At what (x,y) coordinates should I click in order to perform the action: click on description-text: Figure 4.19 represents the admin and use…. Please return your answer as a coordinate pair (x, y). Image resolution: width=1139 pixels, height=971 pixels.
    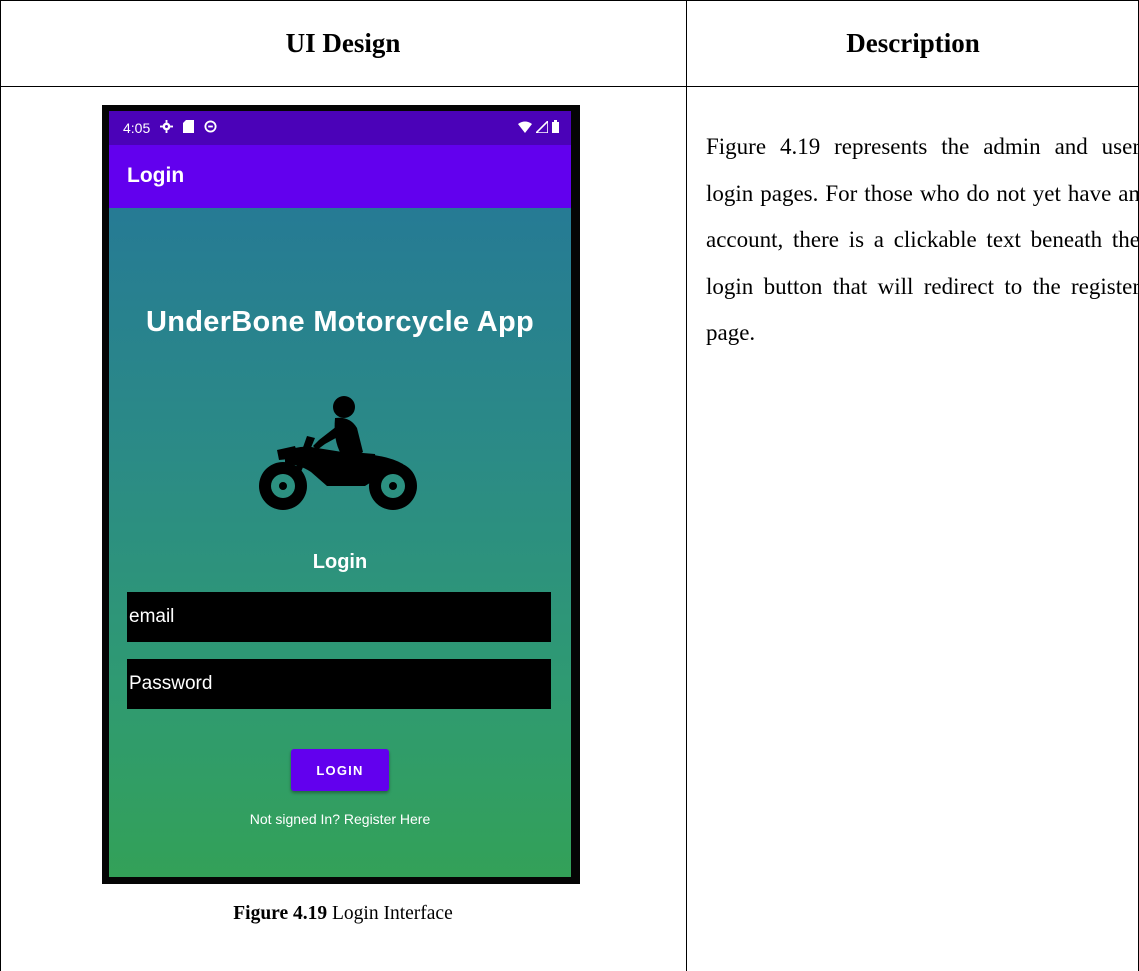
    Looking at the image, I should click on (922, 239).